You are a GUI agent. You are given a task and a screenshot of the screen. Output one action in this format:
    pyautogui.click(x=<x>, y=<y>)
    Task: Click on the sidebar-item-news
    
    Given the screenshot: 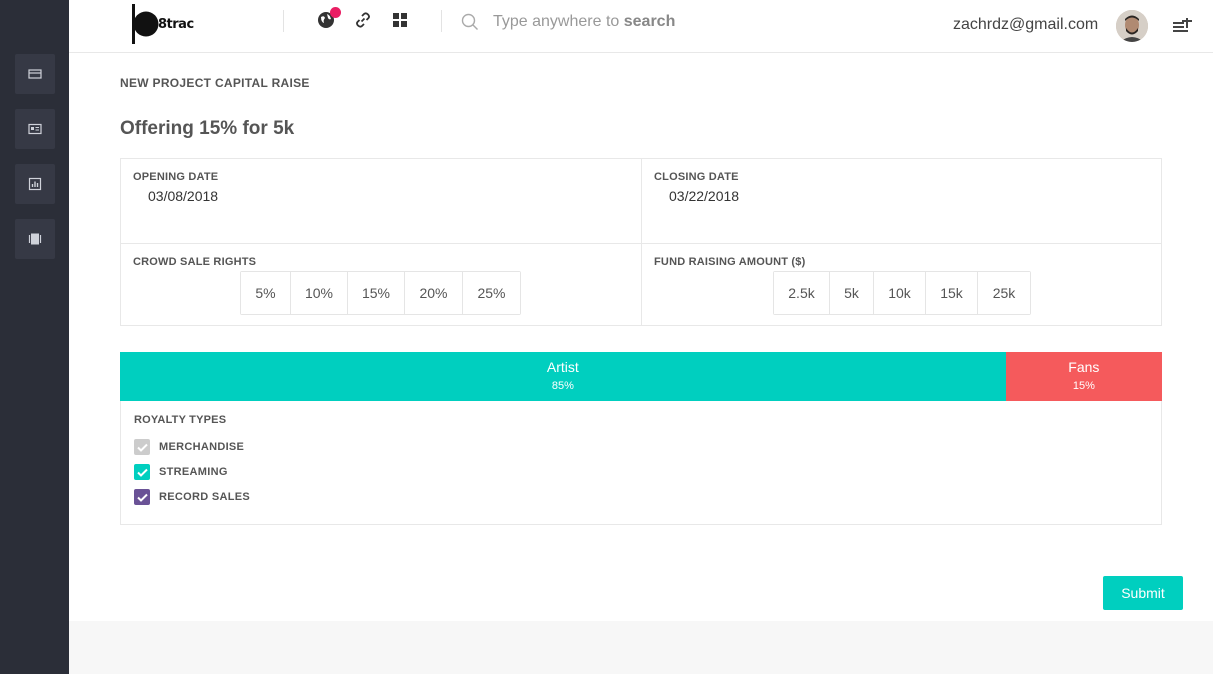 What is the action you would take?
    pyautogui.click(x=35, y=129)
    